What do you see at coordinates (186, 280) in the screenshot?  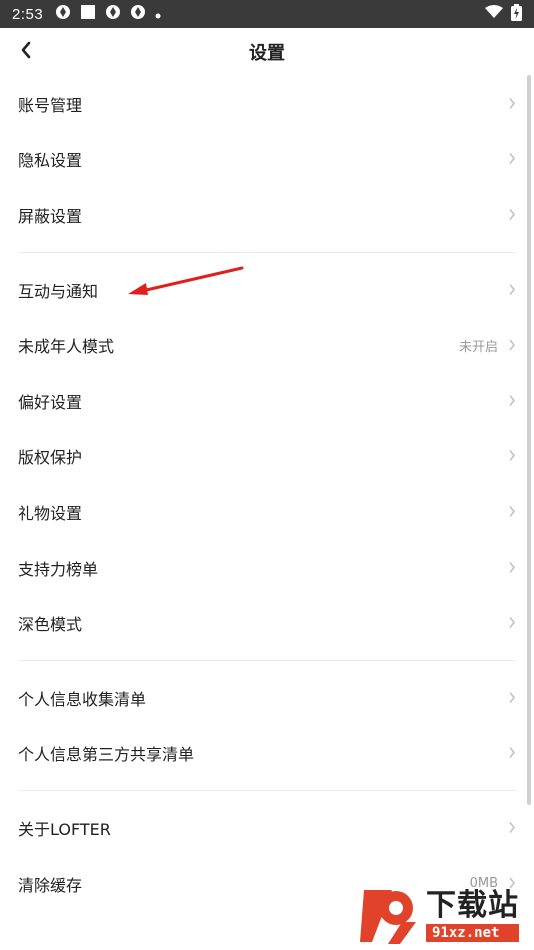 I see `annotation-arrow-icon` at bounding box center [186, 280].